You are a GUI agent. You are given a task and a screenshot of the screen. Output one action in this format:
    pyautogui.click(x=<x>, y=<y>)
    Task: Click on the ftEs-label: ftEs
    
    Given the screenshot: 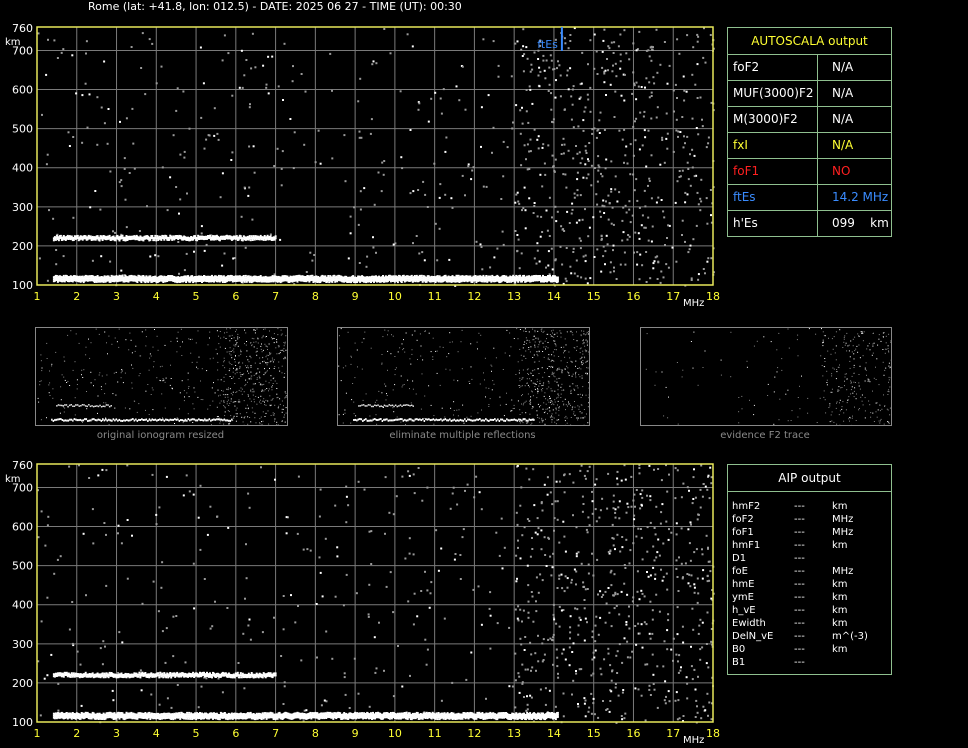 What is the action you would take?
    pyautogui.click(x=547, y=44)
    